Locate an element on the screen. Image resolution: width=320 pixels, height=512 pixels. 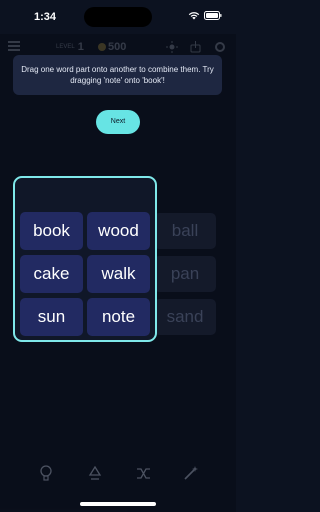
battery-icon is located at coordinates (213, 15).